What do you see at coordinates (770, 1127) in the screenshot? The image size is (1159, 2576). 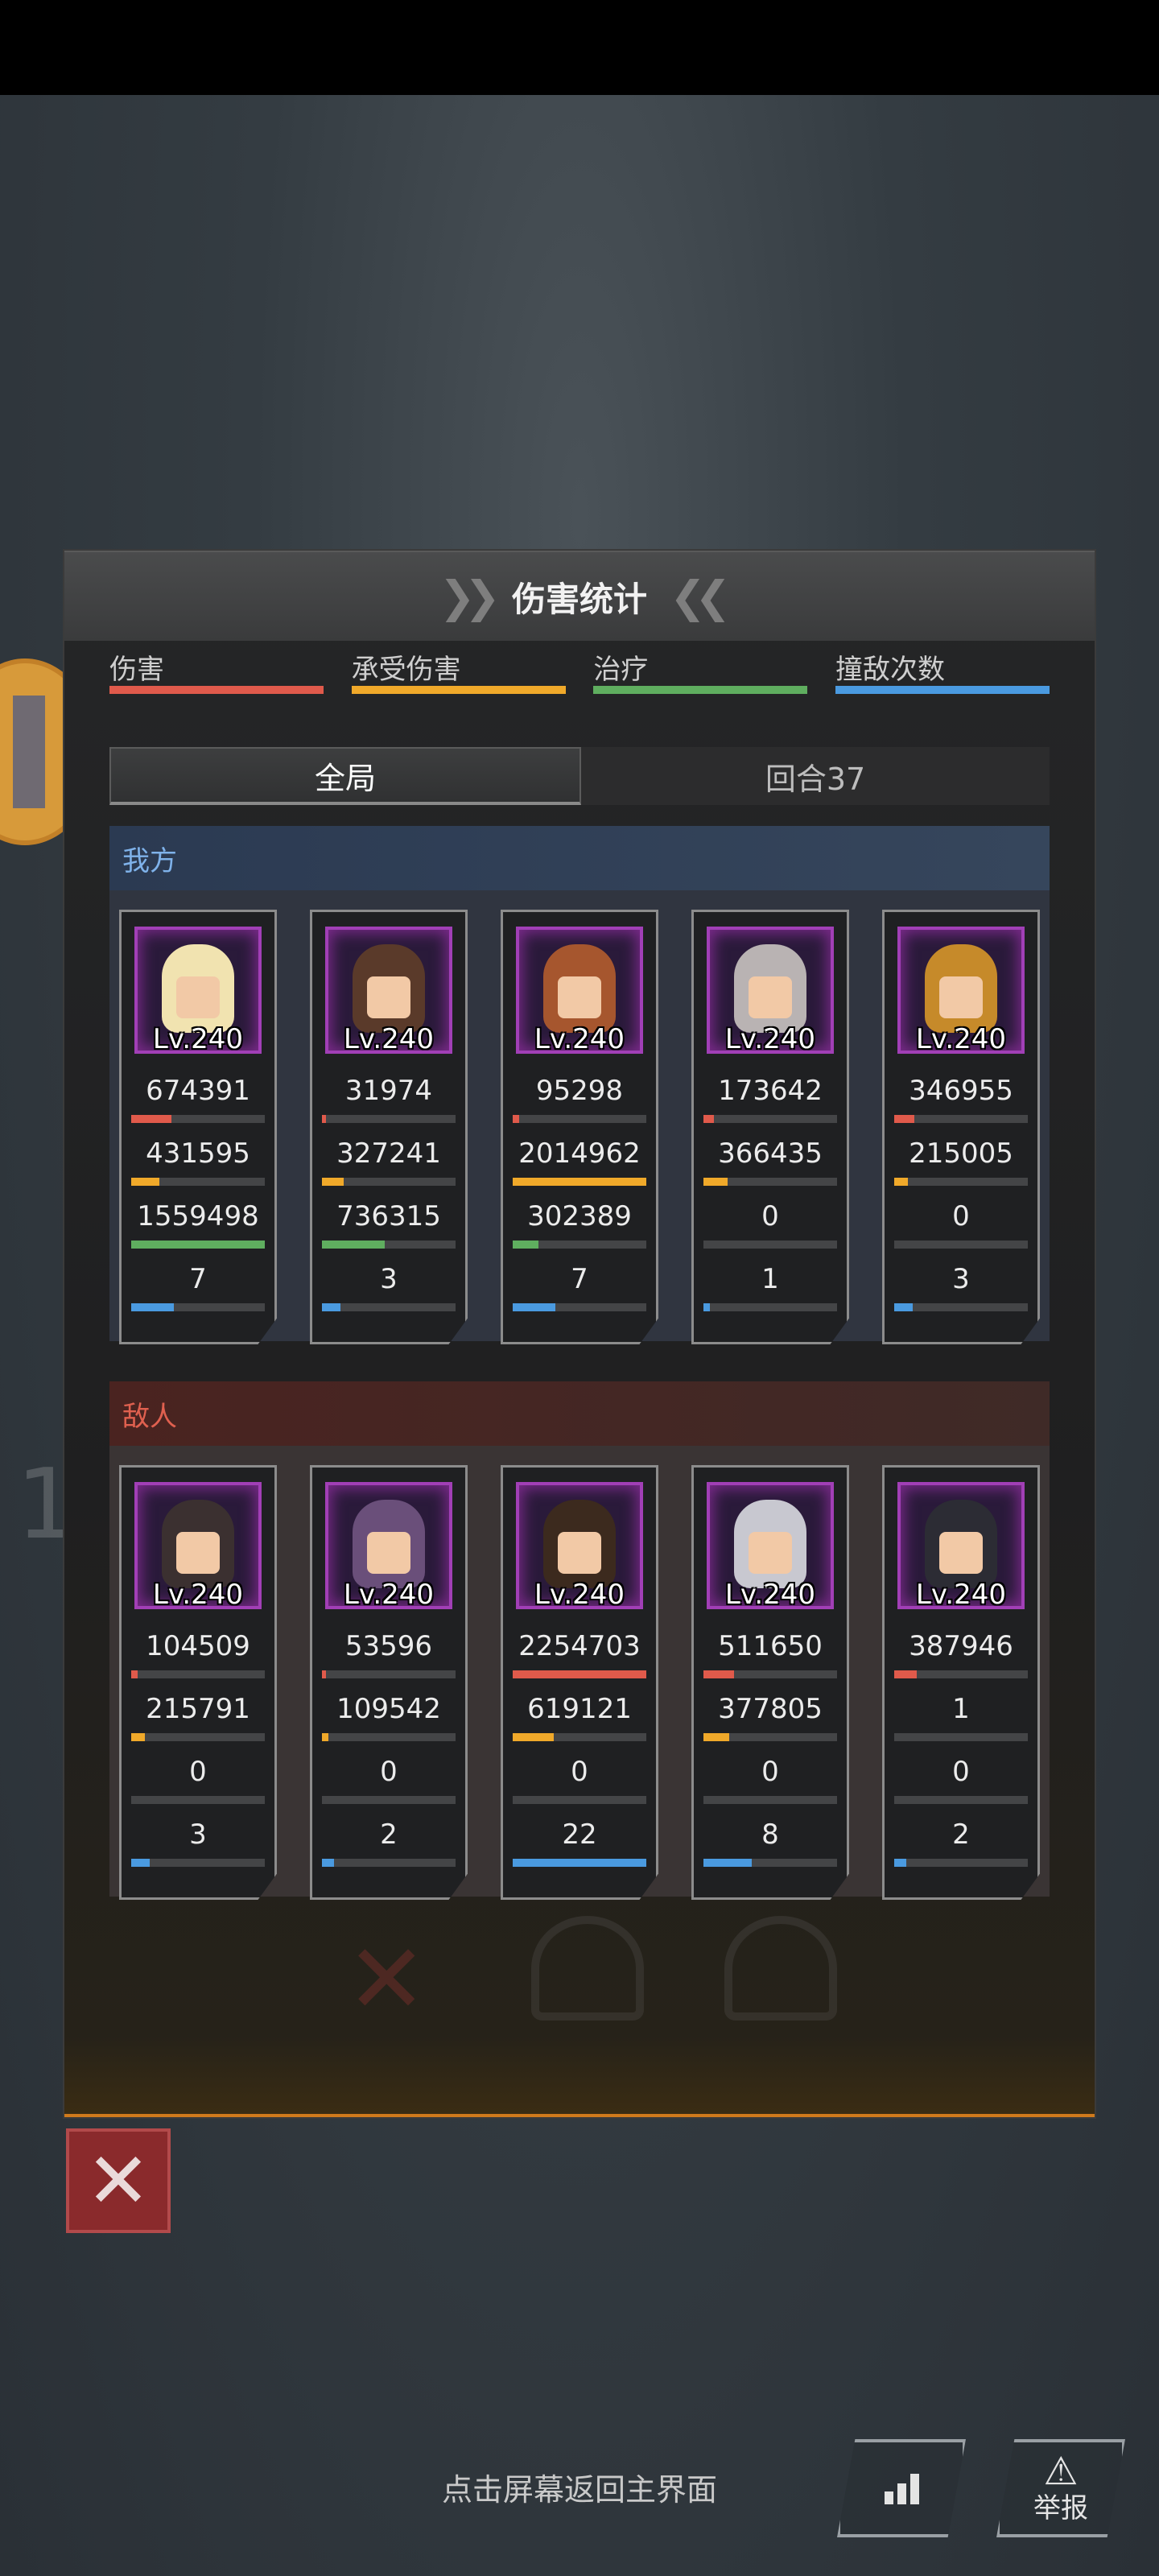 I see `unit-card: Lv.240 173642 366435 0 1` at bounding box center [770, 1127].